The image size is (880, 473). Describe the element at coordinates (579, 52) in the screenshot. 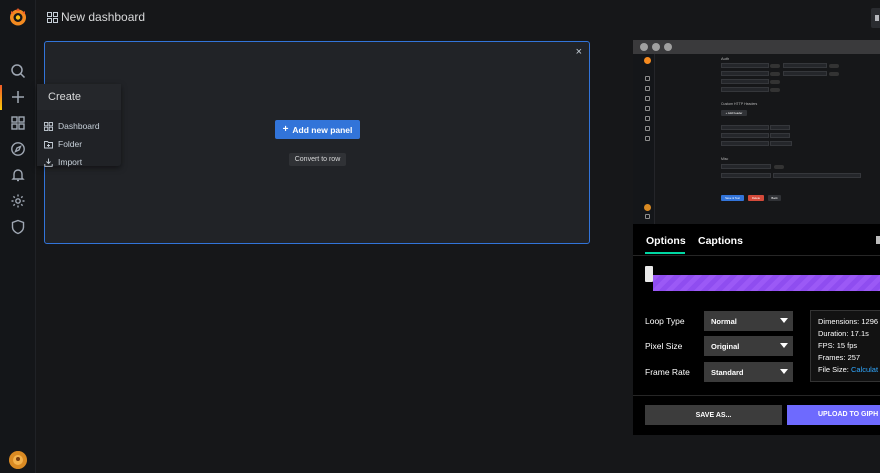

I see `close-icon: ×` at that location.